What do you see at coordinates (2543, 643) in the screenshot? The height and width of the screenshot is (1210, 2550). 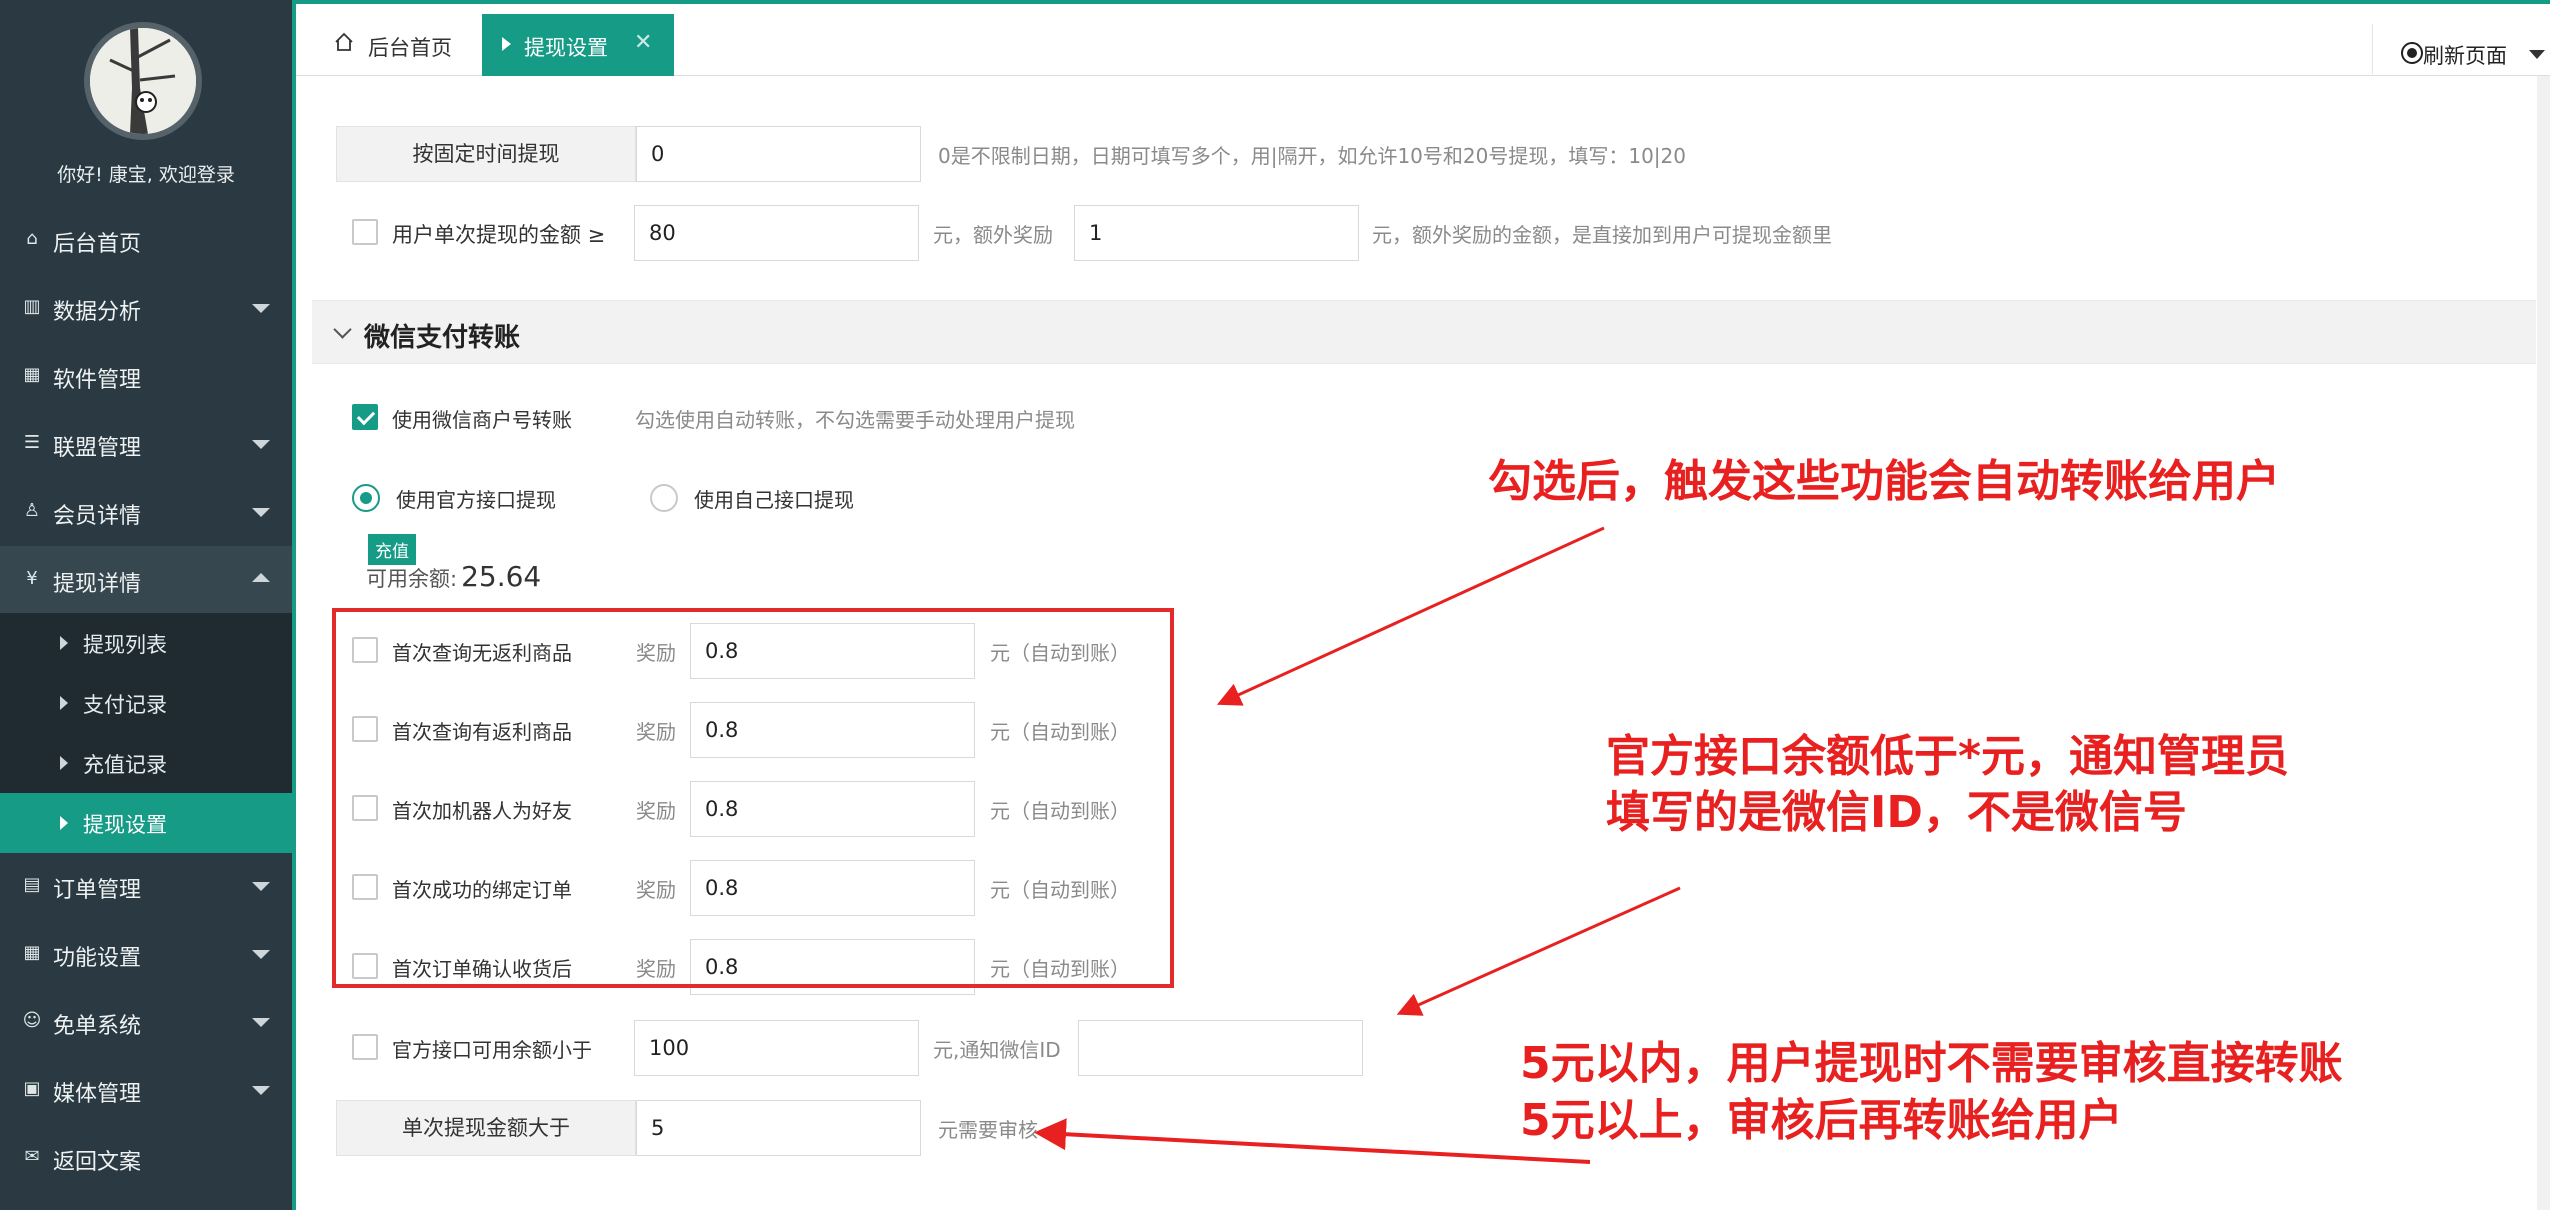 I see `scrollbar` at bounding box center [2543, 643].